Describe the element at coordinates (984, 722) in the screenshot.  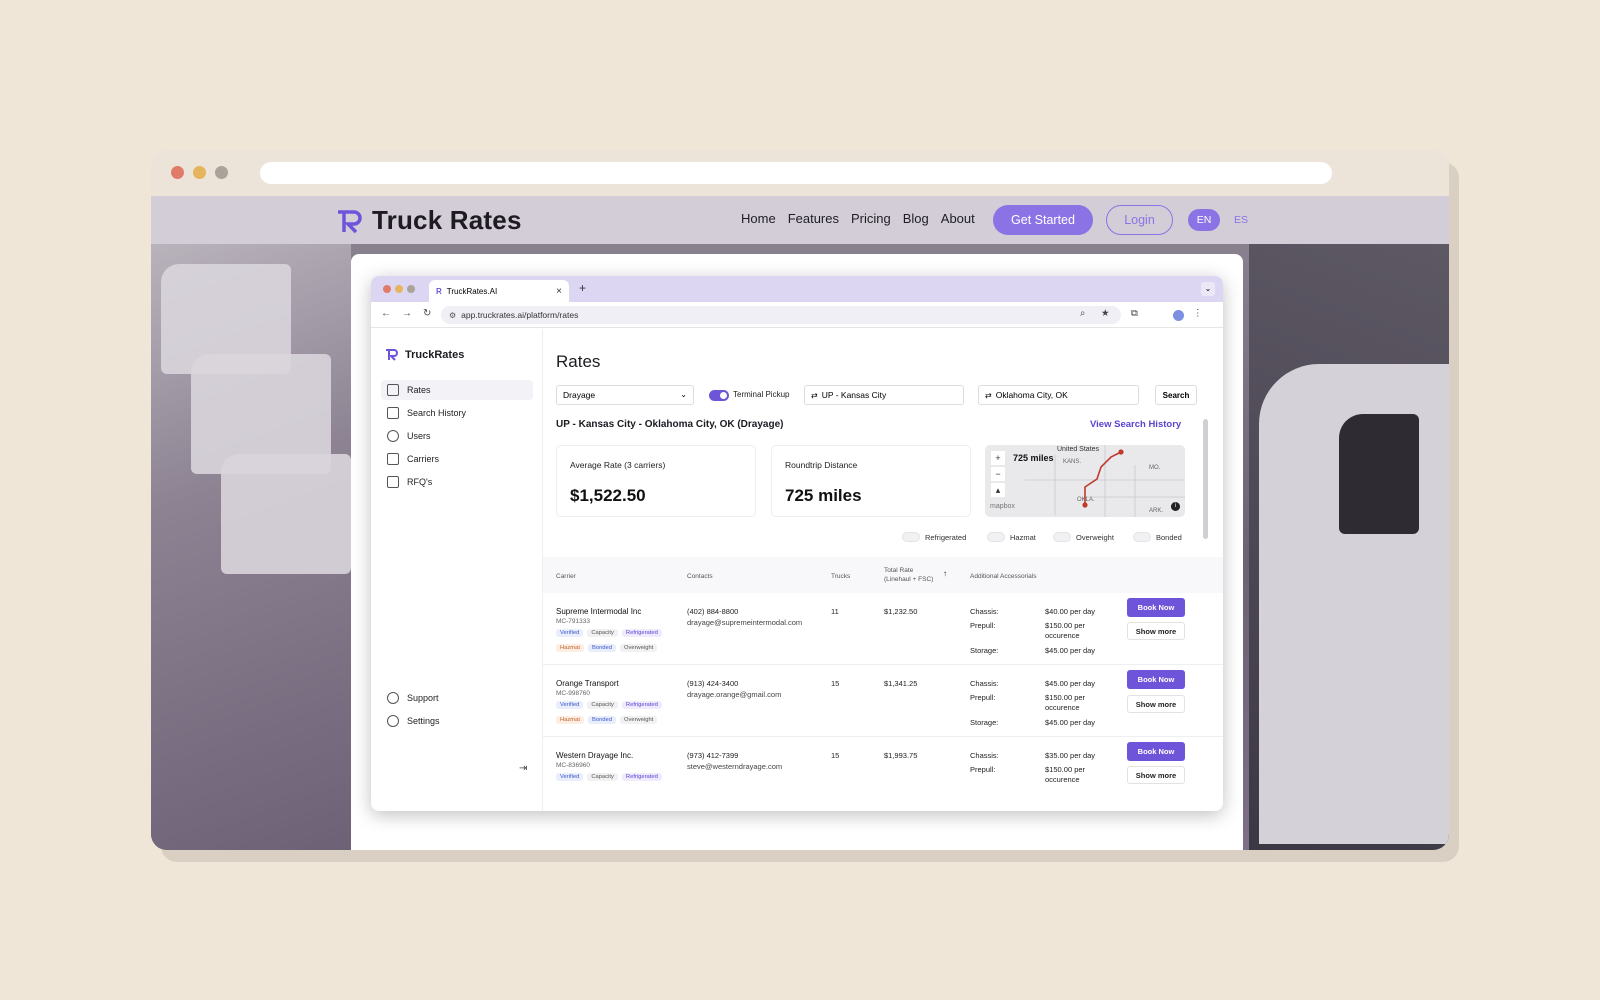
I see `storage-label: Storage:` at that location.